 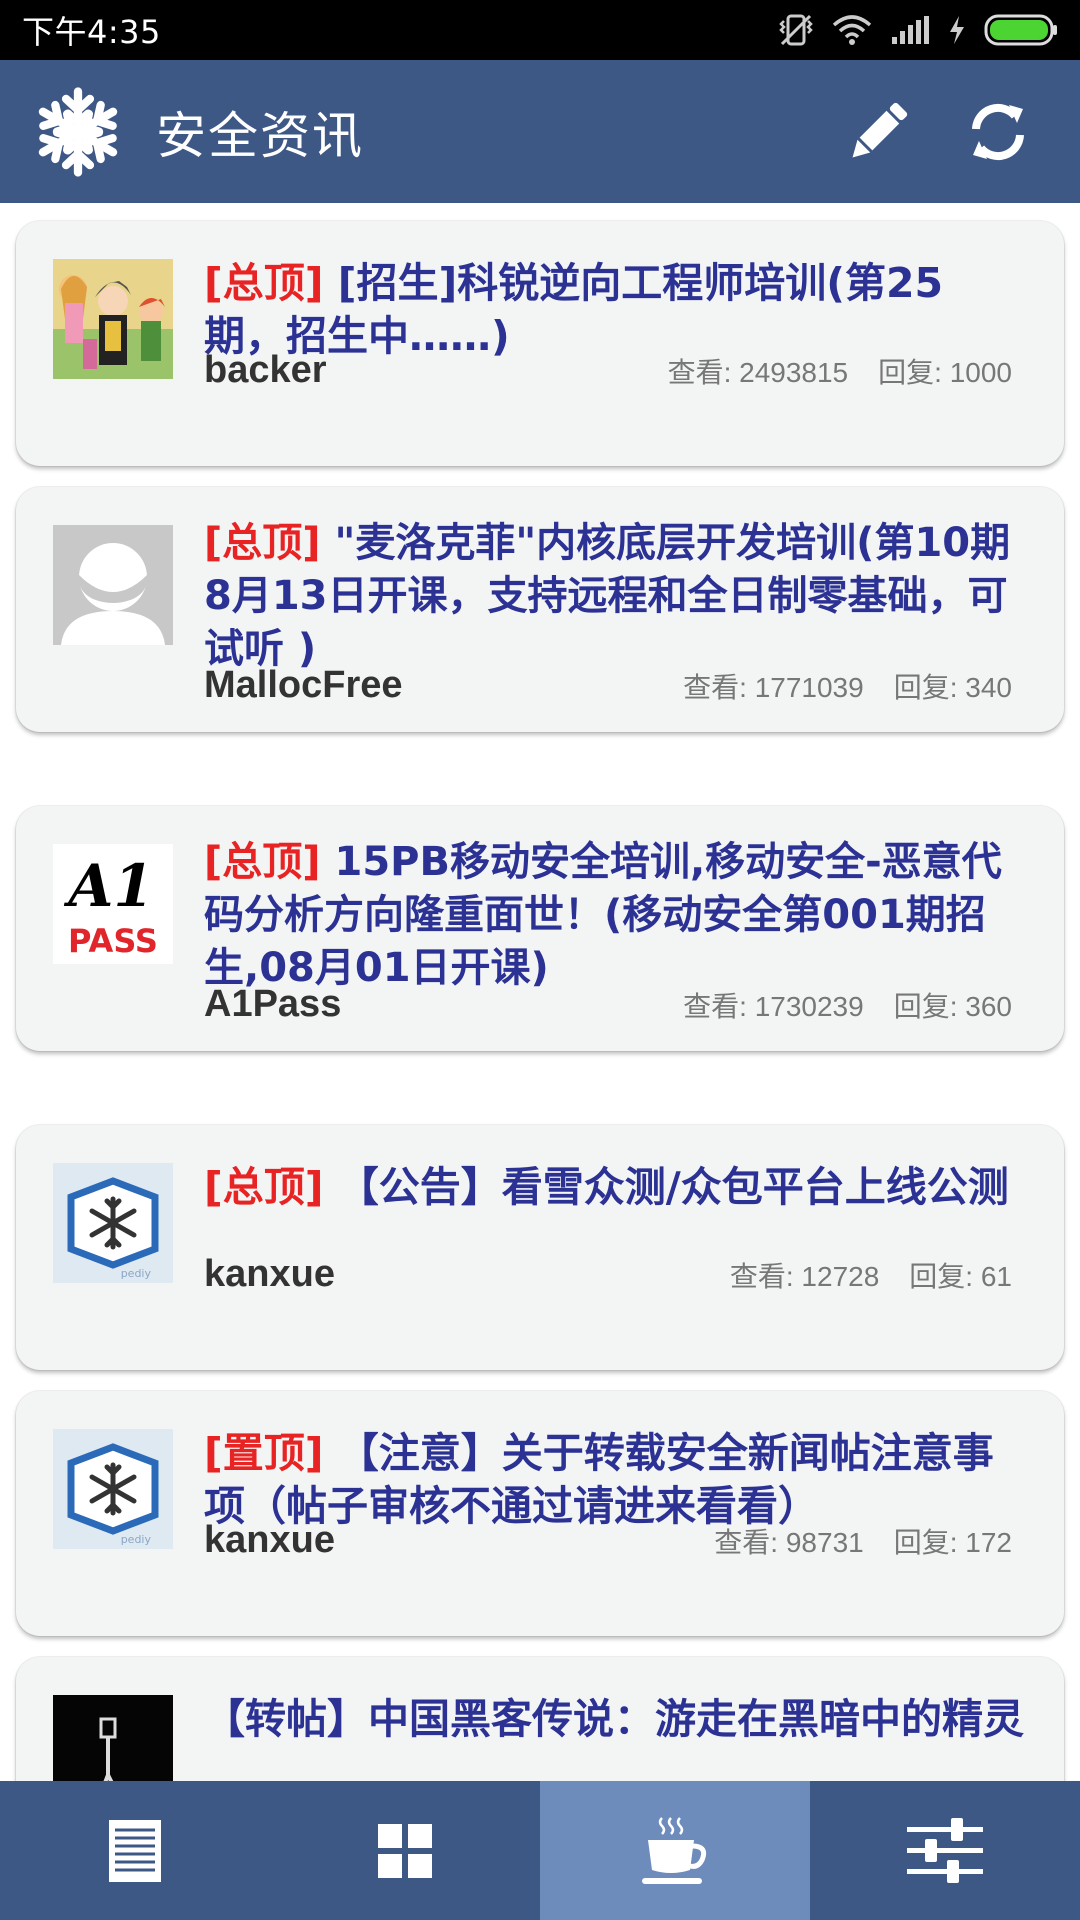 I want to click on sliders-icon, so click(x=945, y=1850).